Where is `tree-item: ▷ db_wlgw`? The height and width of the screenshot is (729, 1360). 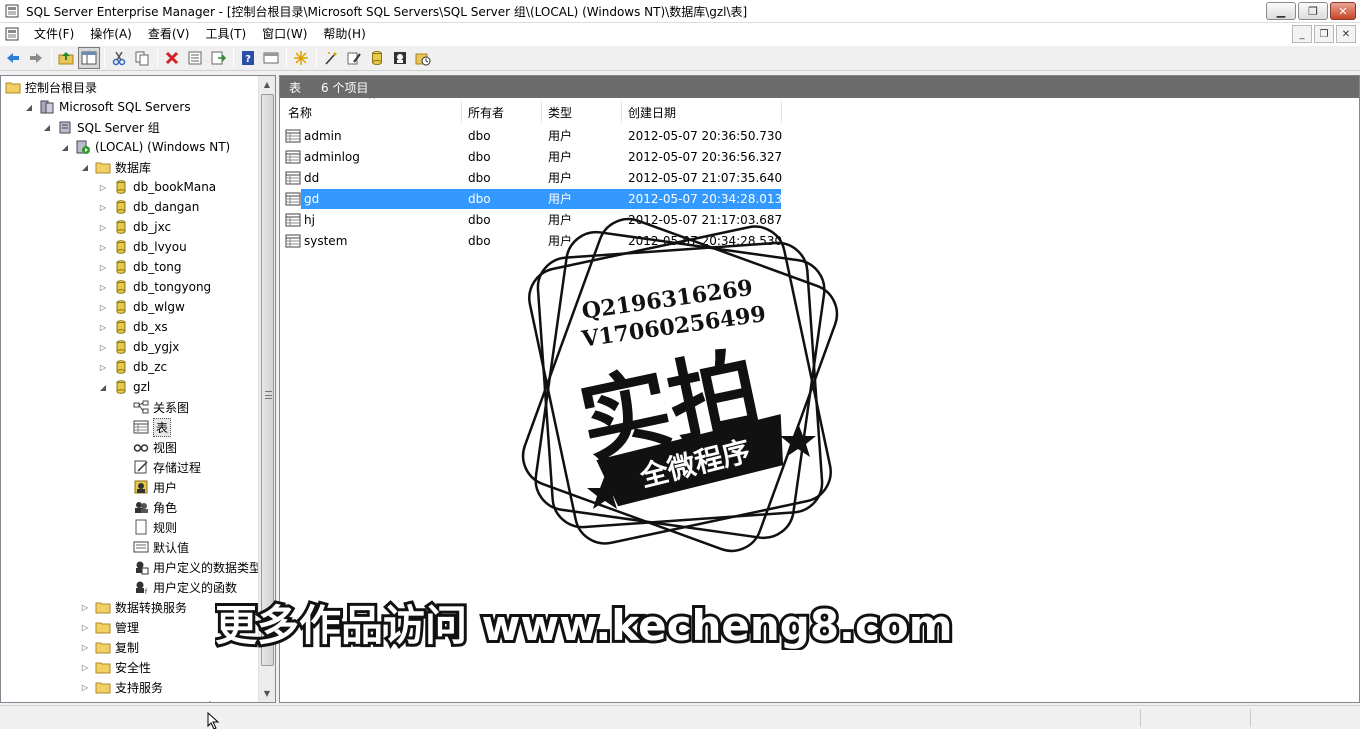 tree-item: ▷ db_wlgw is located at coordinates (141, 307).